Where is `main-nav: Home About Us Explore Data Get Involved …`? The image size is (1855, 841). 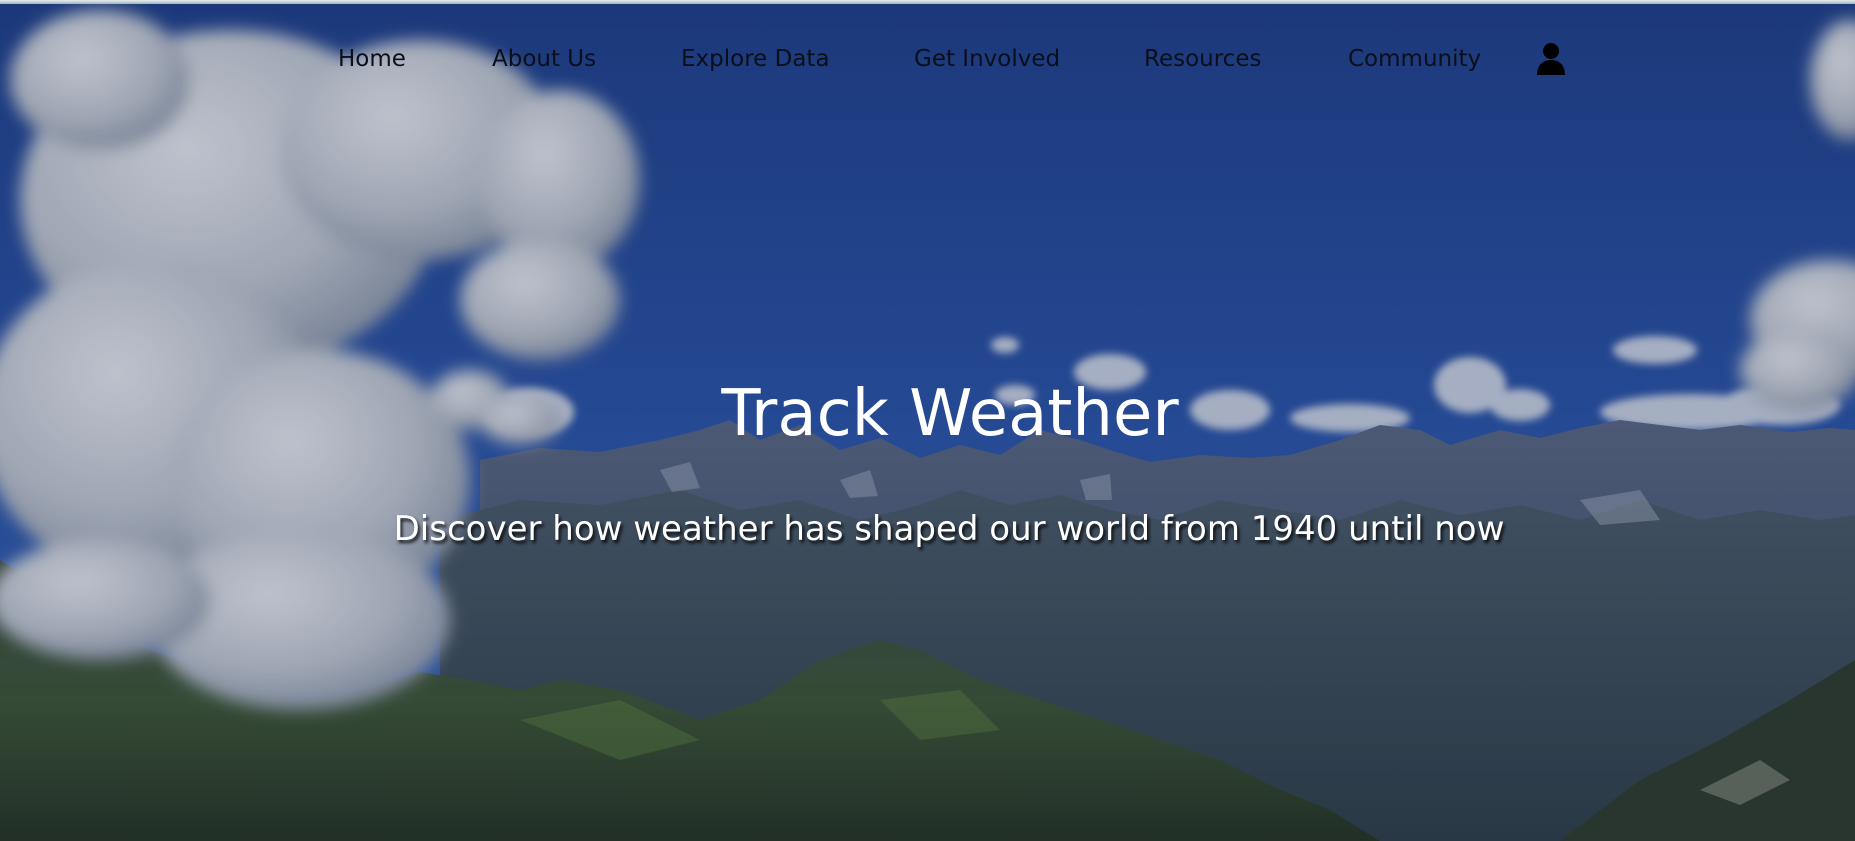 main-nav: Home About Us Explore Data Get Involved … is located at coordinates (927, 62).